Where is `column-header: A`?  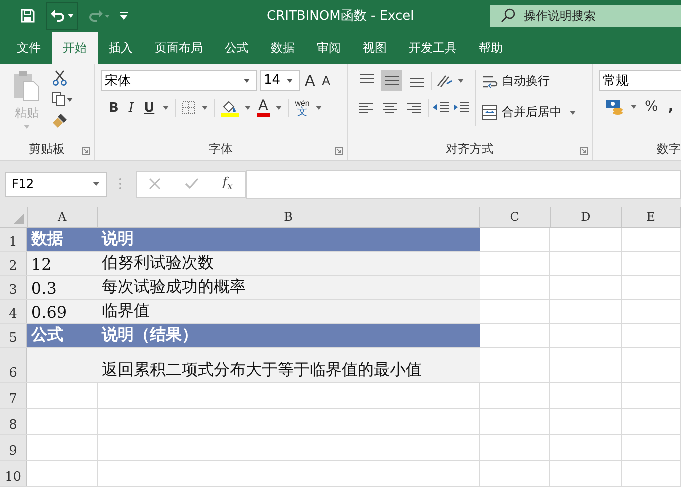
column-header: A is located at coordinates (63, 217).